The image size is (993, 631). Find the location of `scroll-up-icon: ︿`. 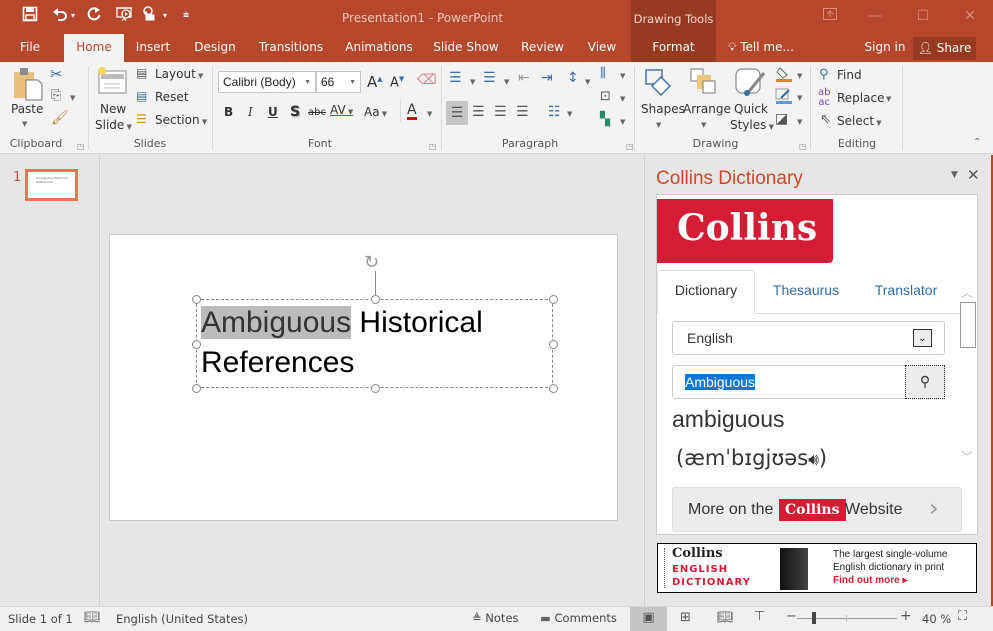

scroll-up-icon: ︿ is located at coordinates (967, 292).